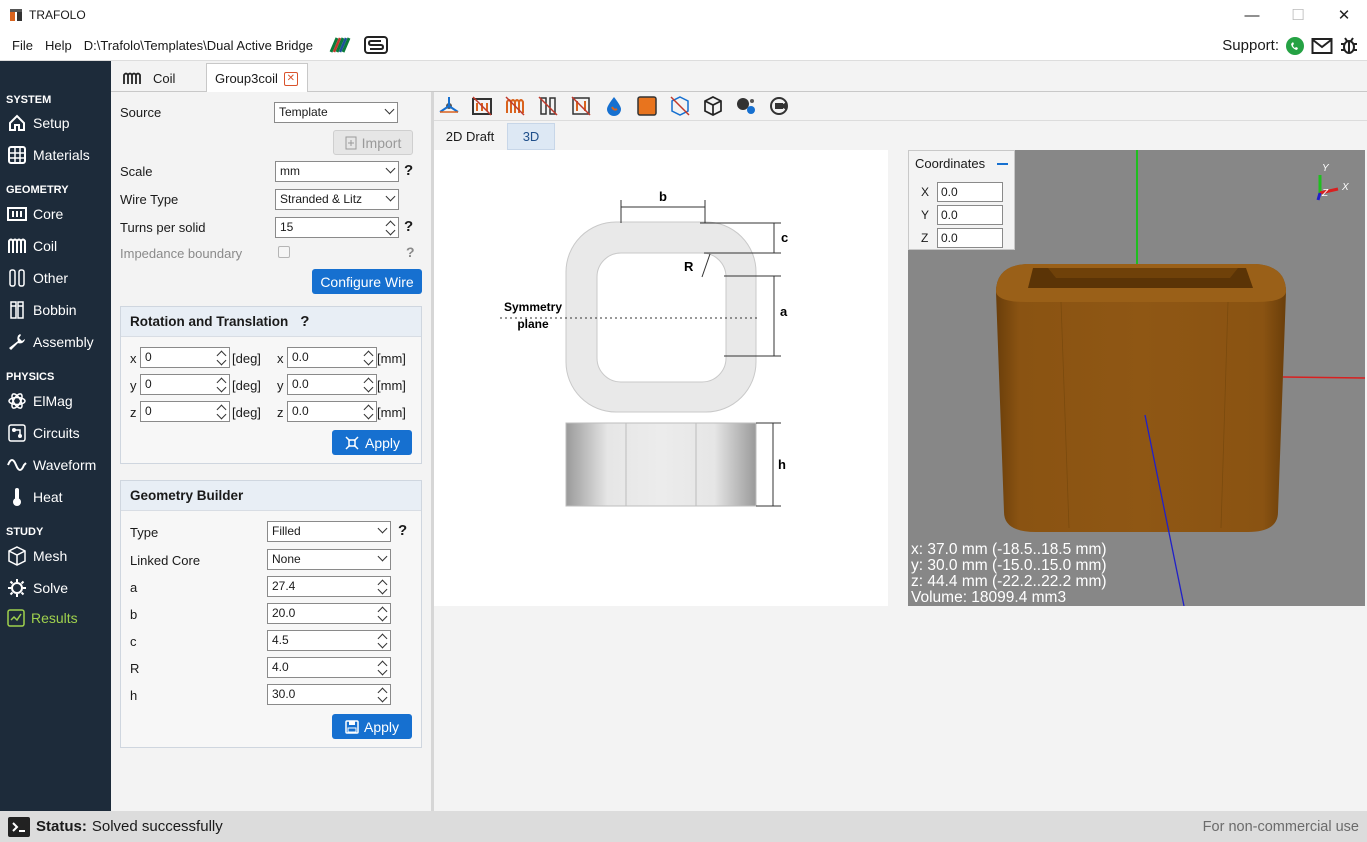  I want to click on menu-file: File, so click(22, 45).